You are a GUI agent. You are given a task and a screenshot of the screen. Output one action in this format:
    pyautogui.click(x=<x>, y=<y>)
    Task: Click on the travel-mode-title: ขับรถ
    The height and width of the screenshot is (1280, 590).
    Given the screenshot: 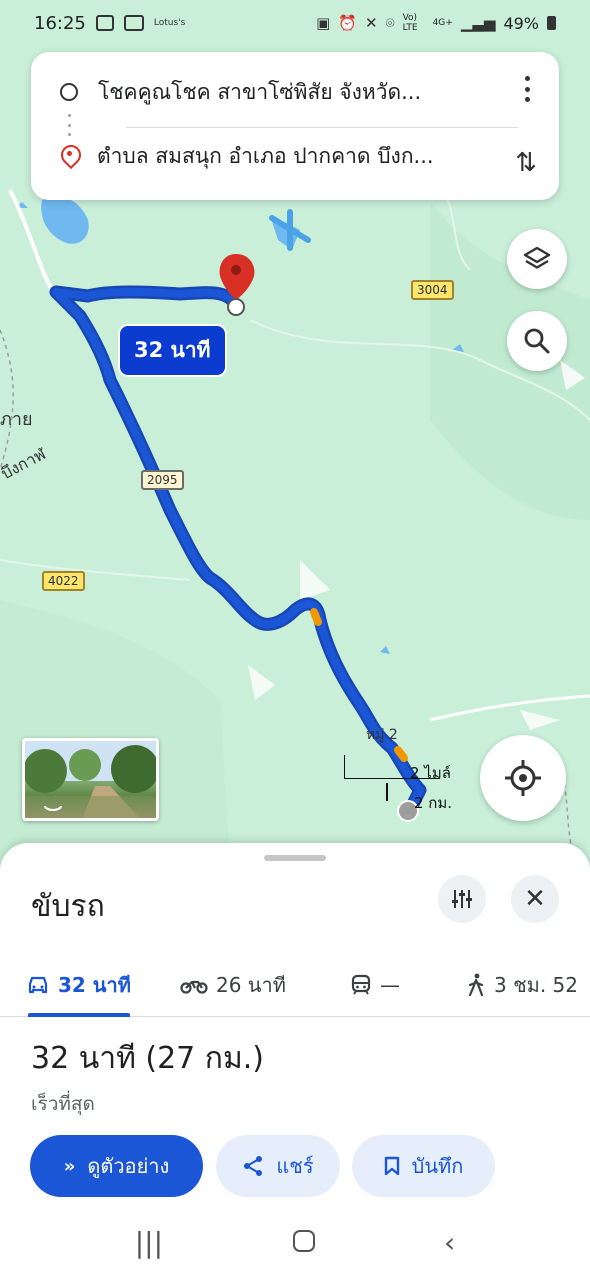 What is the action you would take?
    pyautogui.click(x=68, y=906)
    